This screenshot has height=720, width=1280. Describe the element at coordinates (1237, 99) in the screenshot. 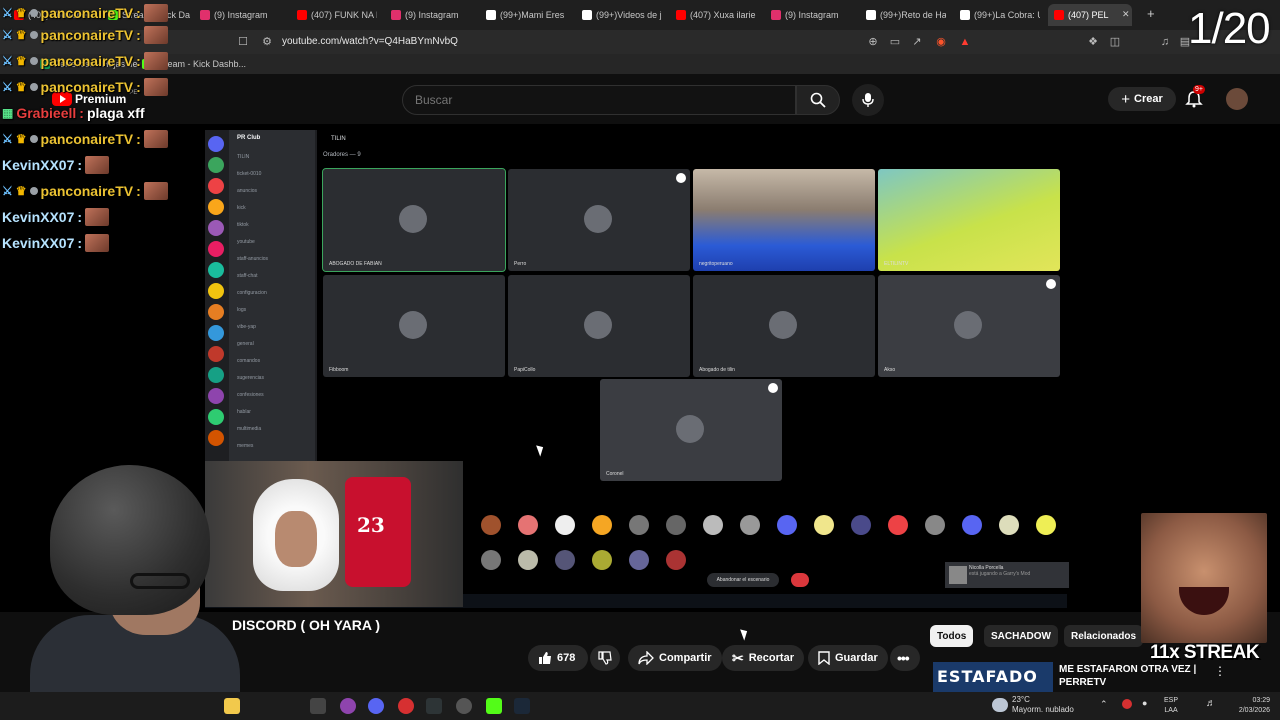

I see `account-avatar` at that location.